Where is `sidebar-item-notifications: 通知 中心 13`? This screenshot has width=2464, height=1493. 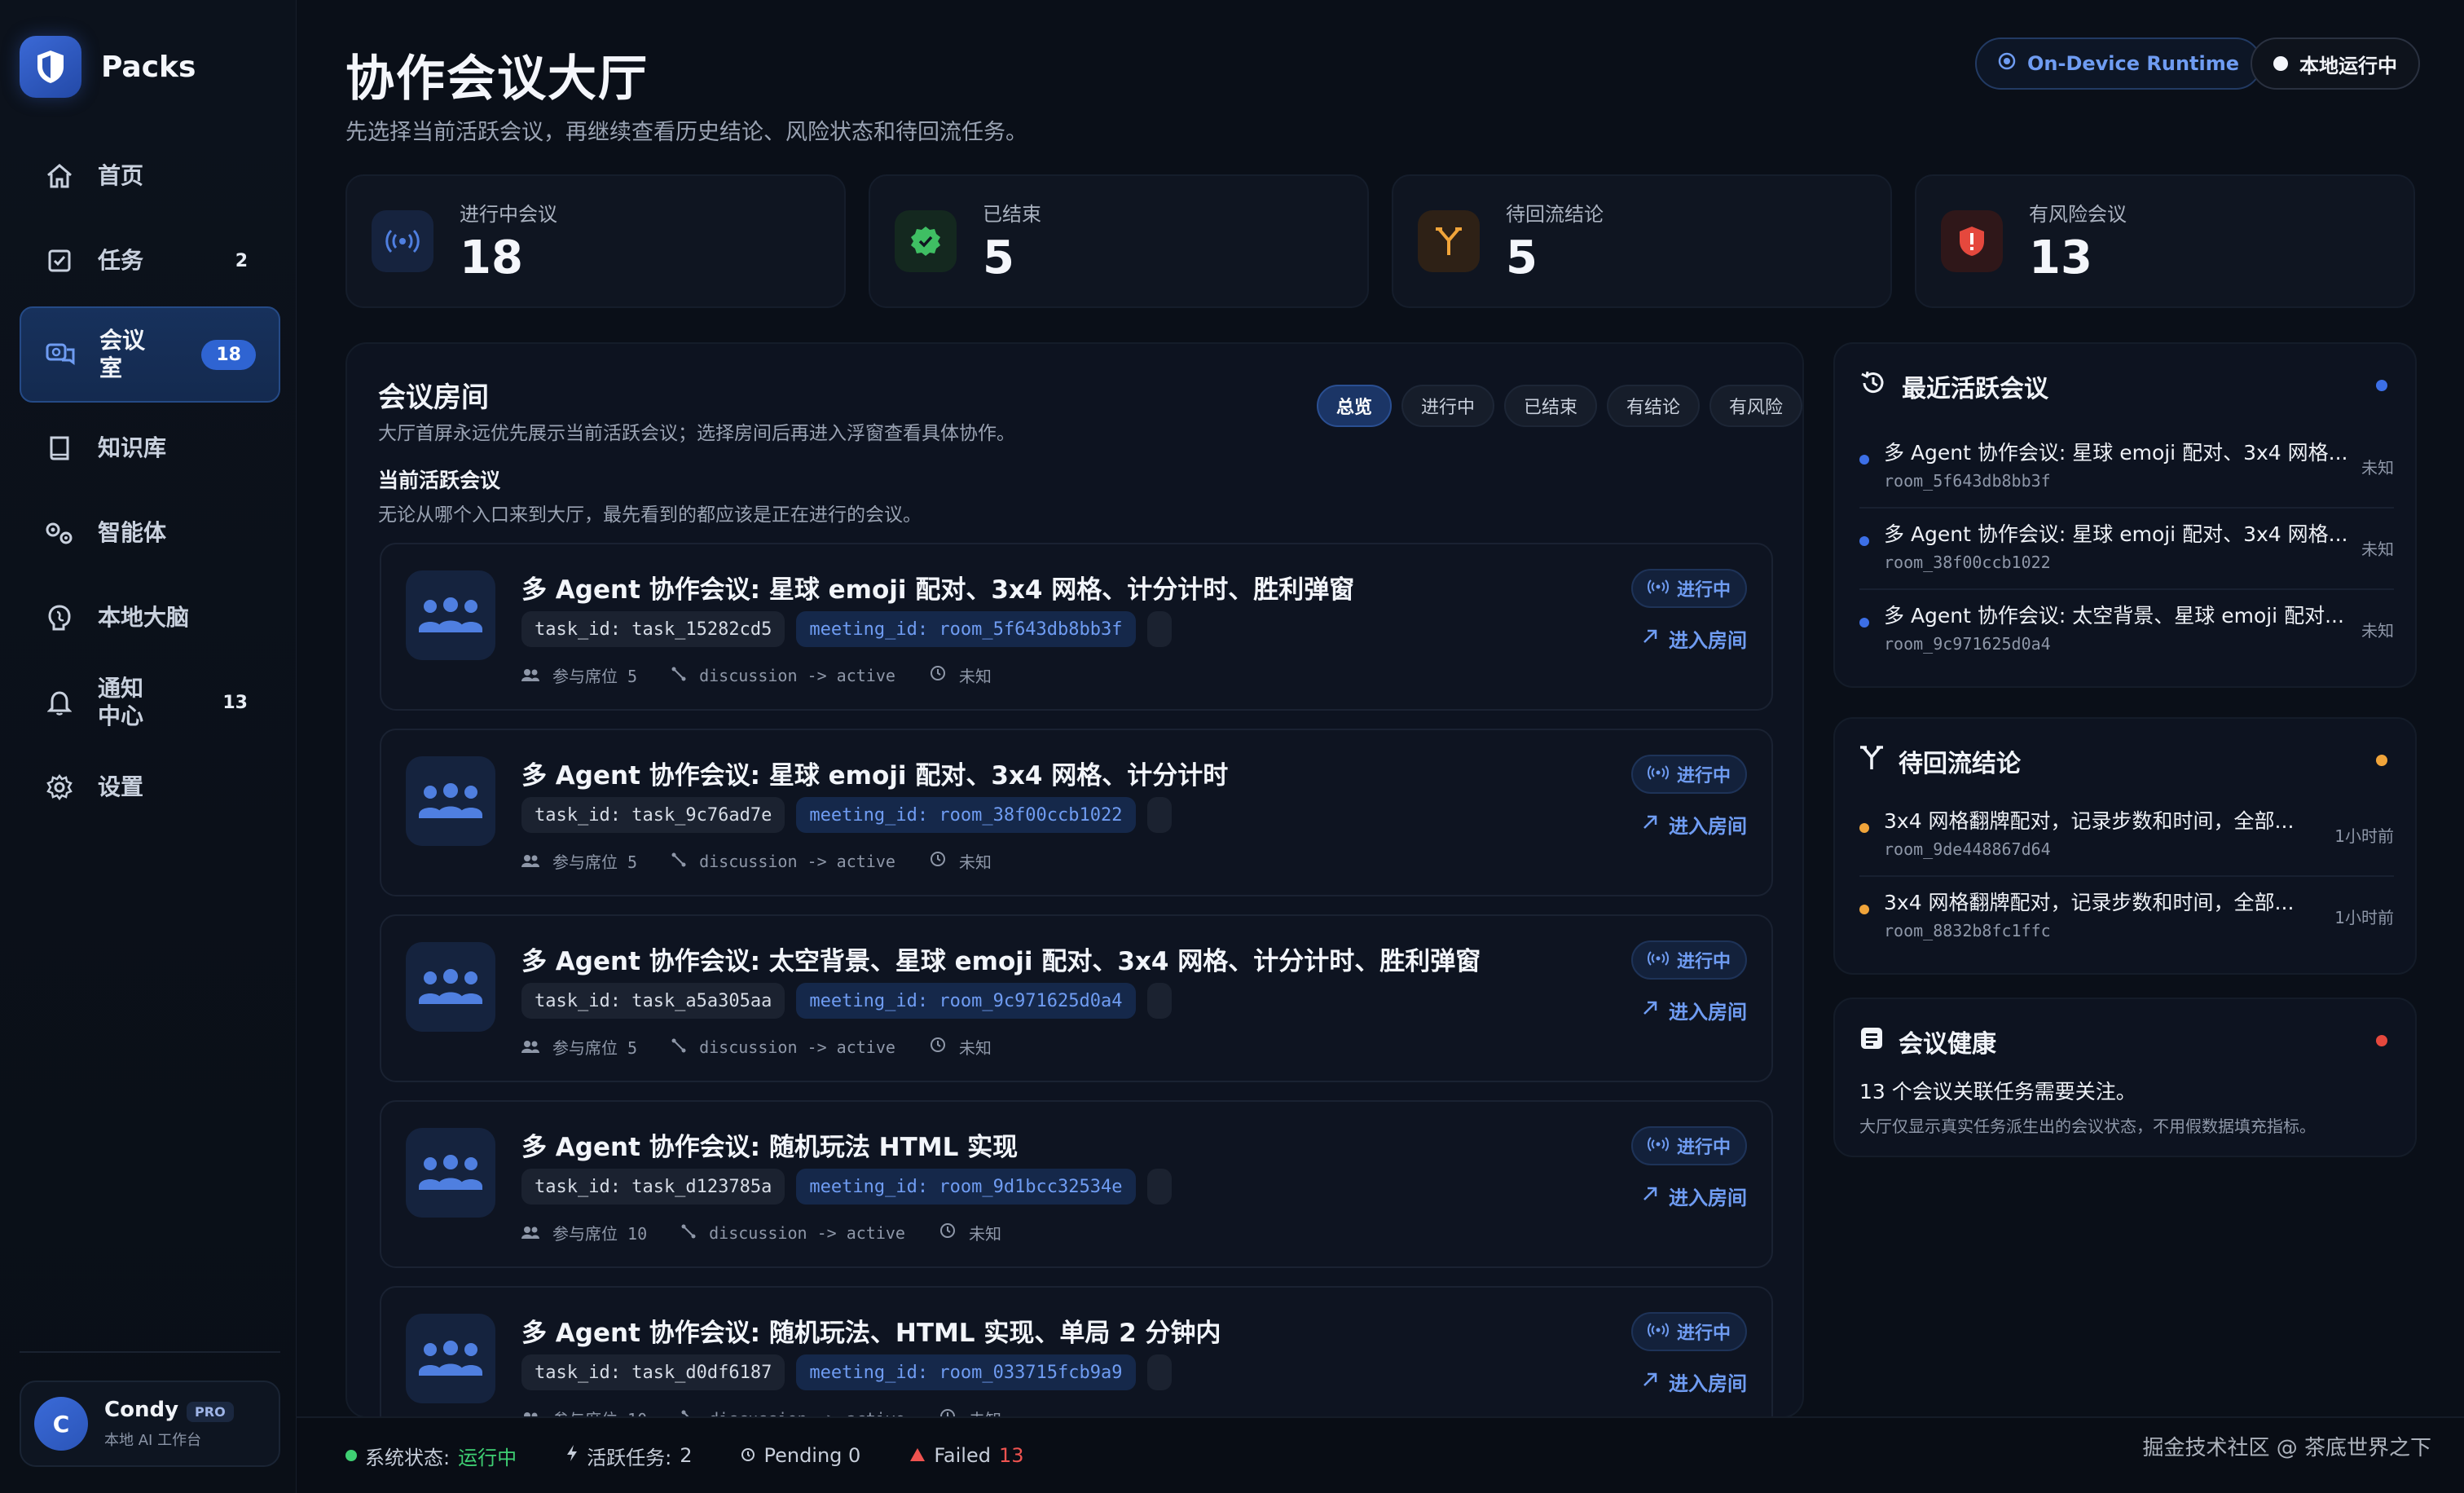
sidebar-item-notifications: 通知 中心 13 is located at coordinates (150, 702).